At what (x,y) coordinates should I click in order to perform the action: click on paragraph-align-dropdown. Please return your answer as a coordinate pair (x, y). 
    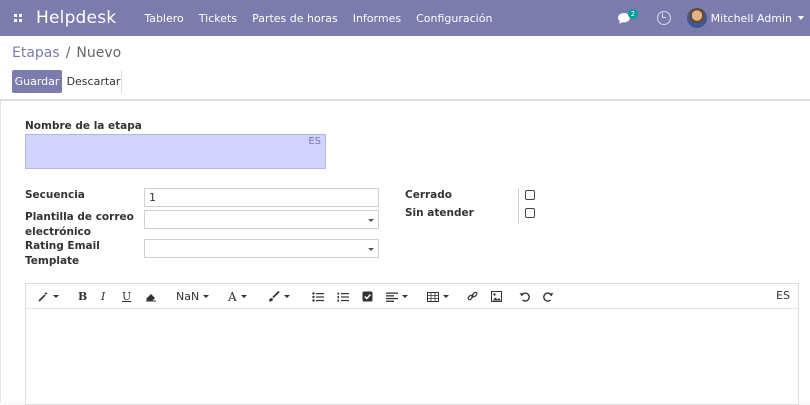
    Looking at the image, I should click on (397, 296).